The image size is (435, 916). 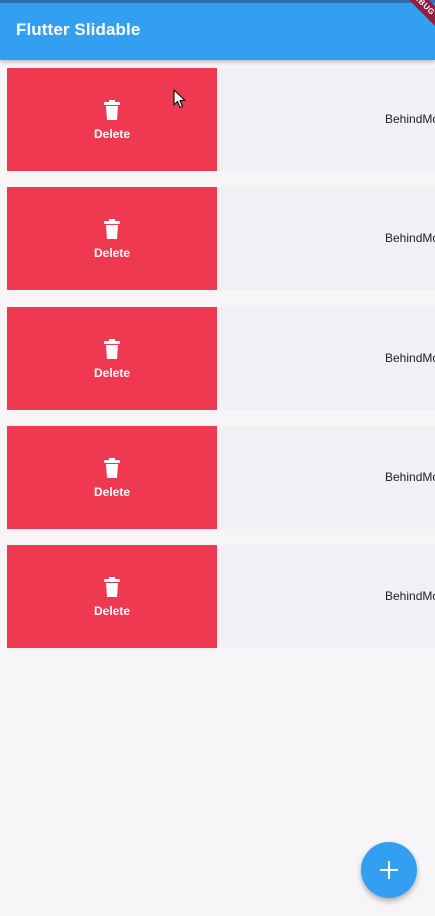 I want to click on app-title: Flutter Slidable, so click(x=78, y=29).